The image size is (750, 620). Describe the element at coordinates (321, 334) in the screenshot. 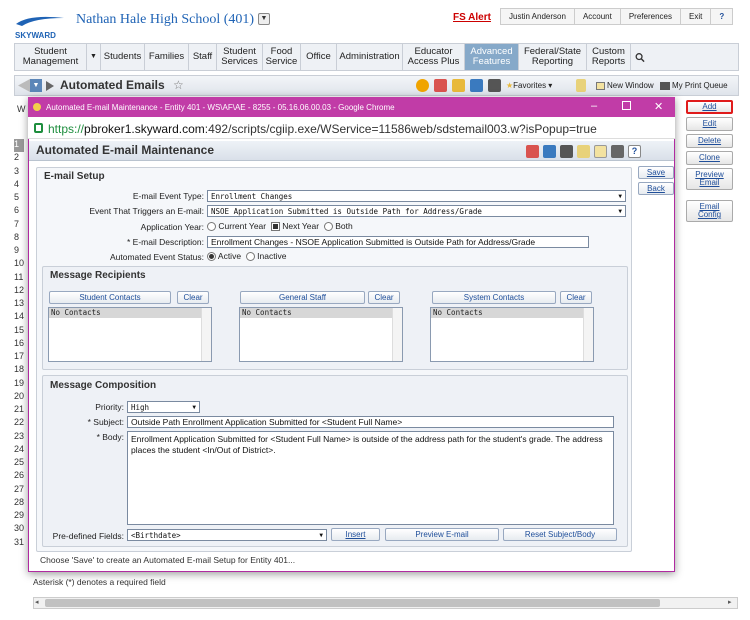

I see `general-staff-list: No Contacts` at that location.